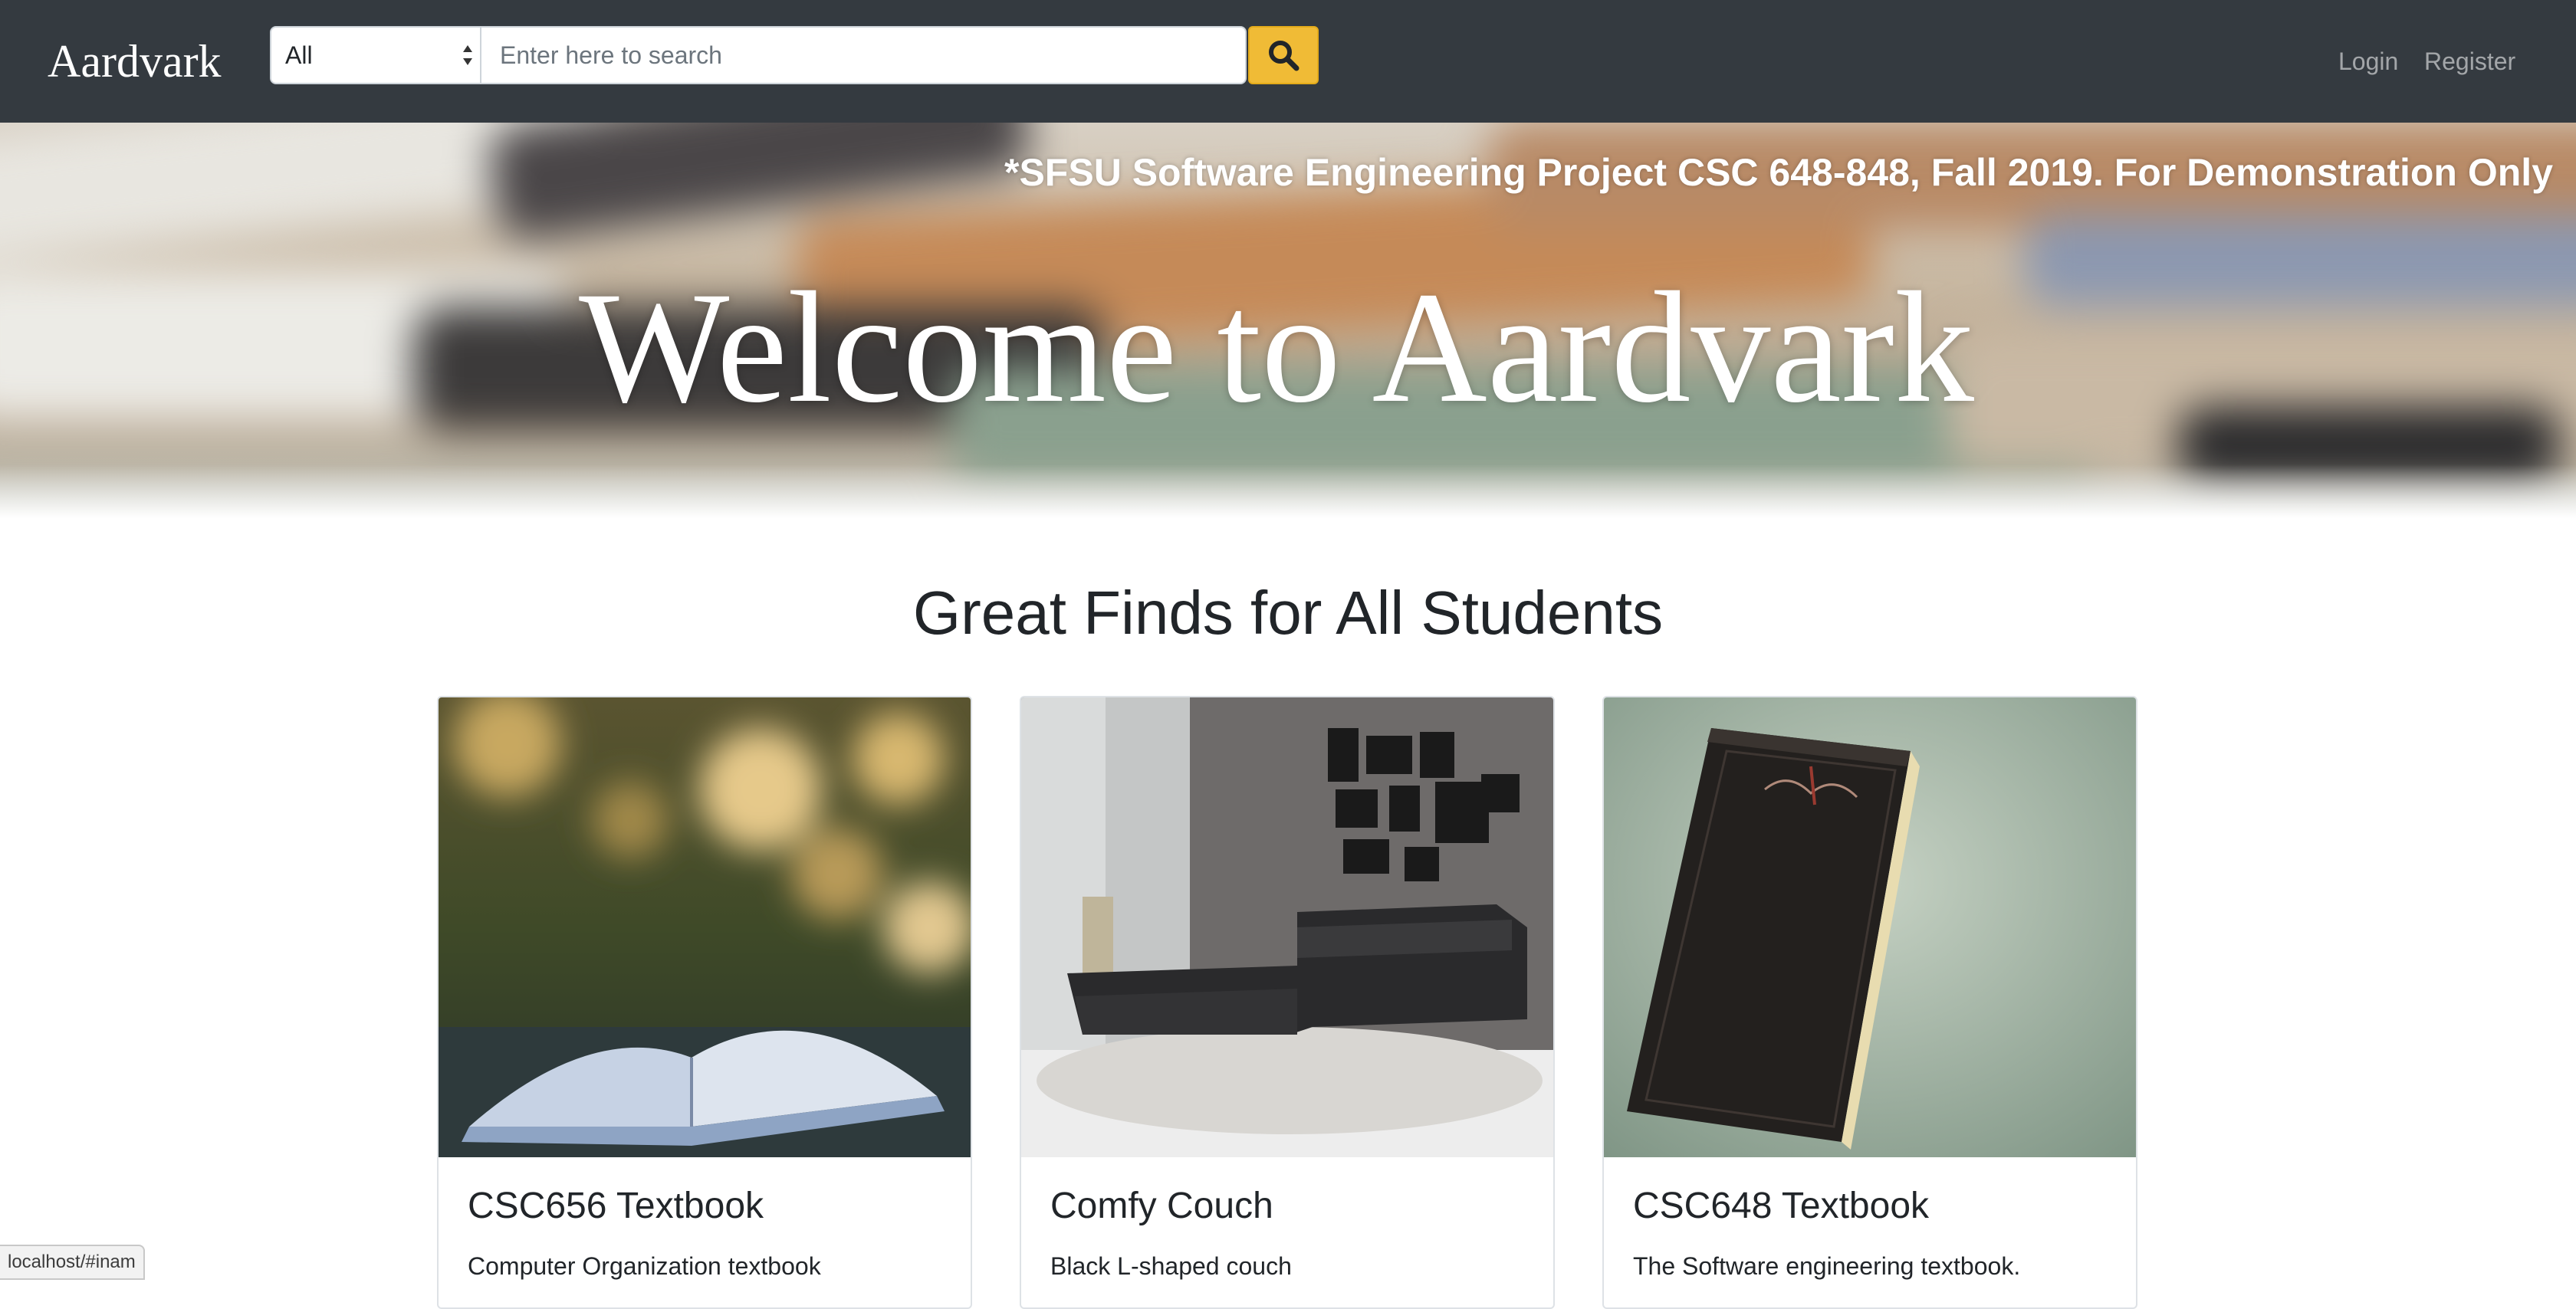  What do you see at coordinates (2469, 61) in the screenshot?
I see `register-link: Register` at bounding box center [2469, 61].